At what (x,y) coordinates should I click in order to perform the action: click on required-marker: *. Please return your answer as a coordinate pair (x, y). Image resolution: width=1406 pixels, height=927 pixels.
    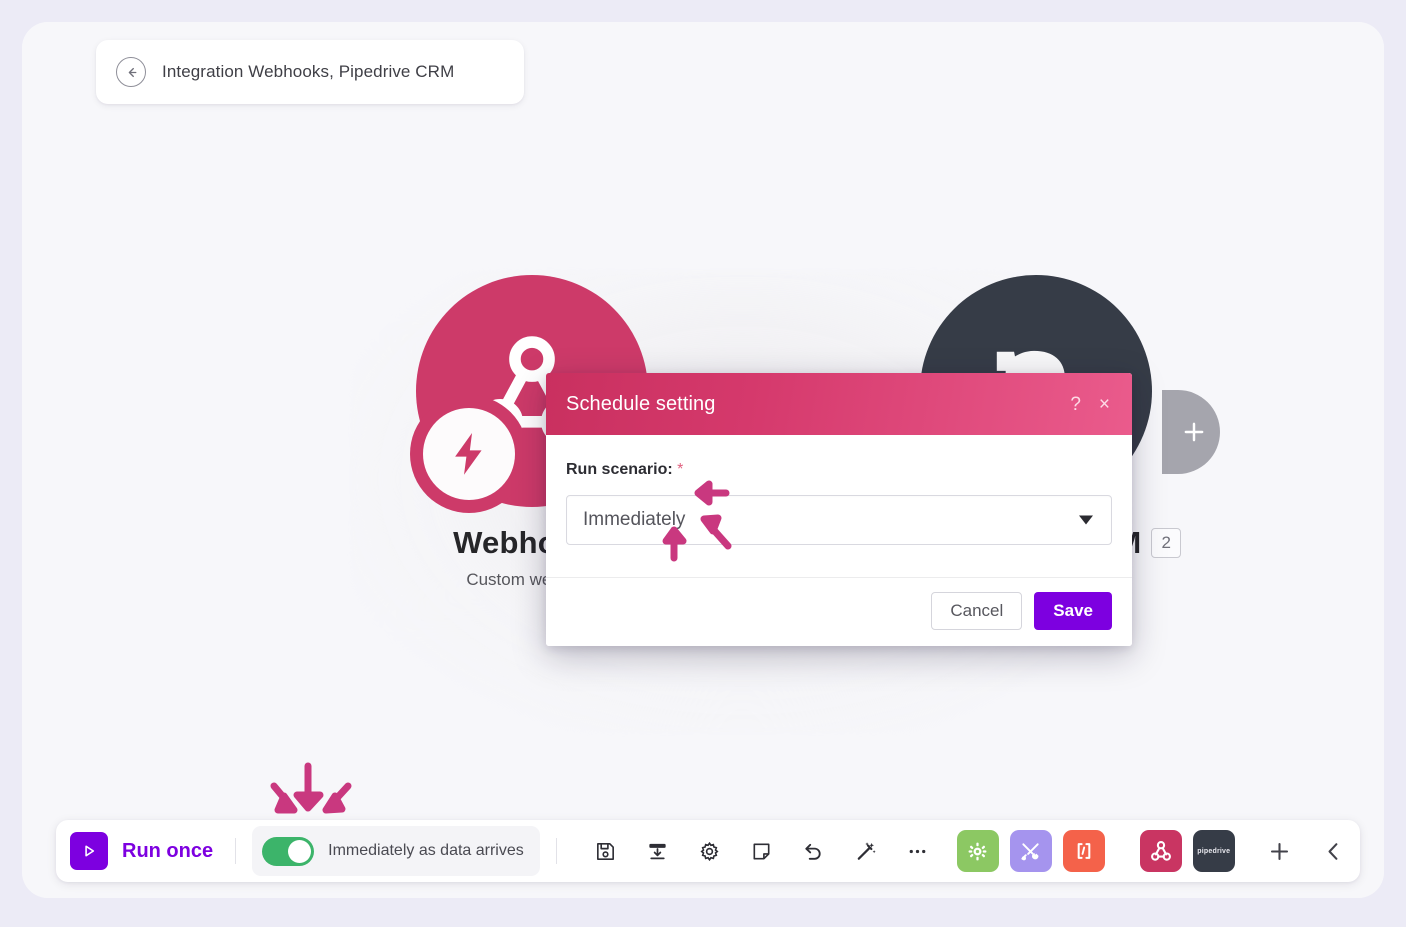
    Looking at the image, I should click on (680, 469).